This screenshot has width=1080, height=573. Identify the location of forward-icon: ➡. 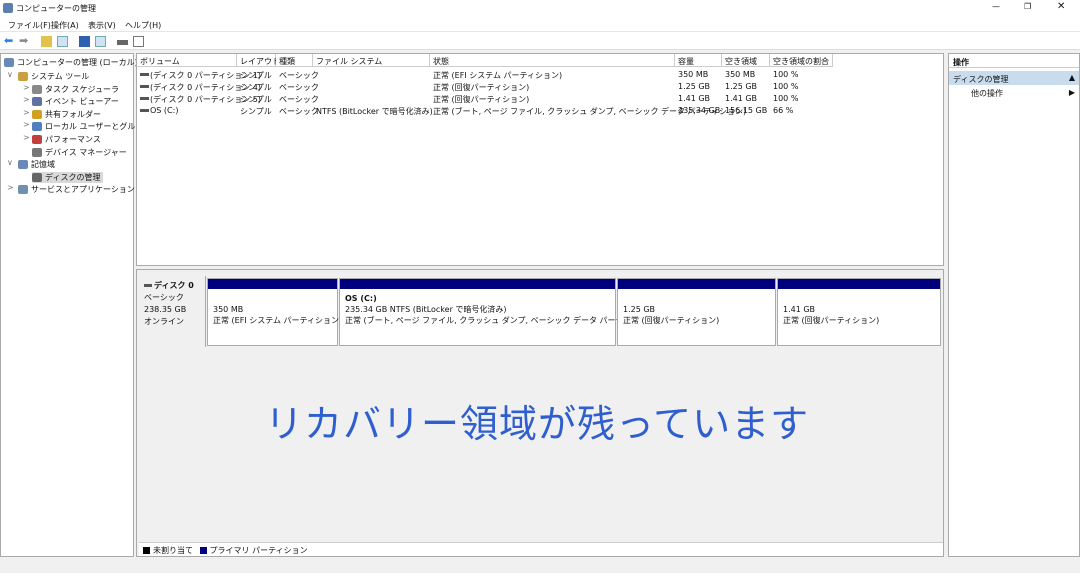
(24, 40).